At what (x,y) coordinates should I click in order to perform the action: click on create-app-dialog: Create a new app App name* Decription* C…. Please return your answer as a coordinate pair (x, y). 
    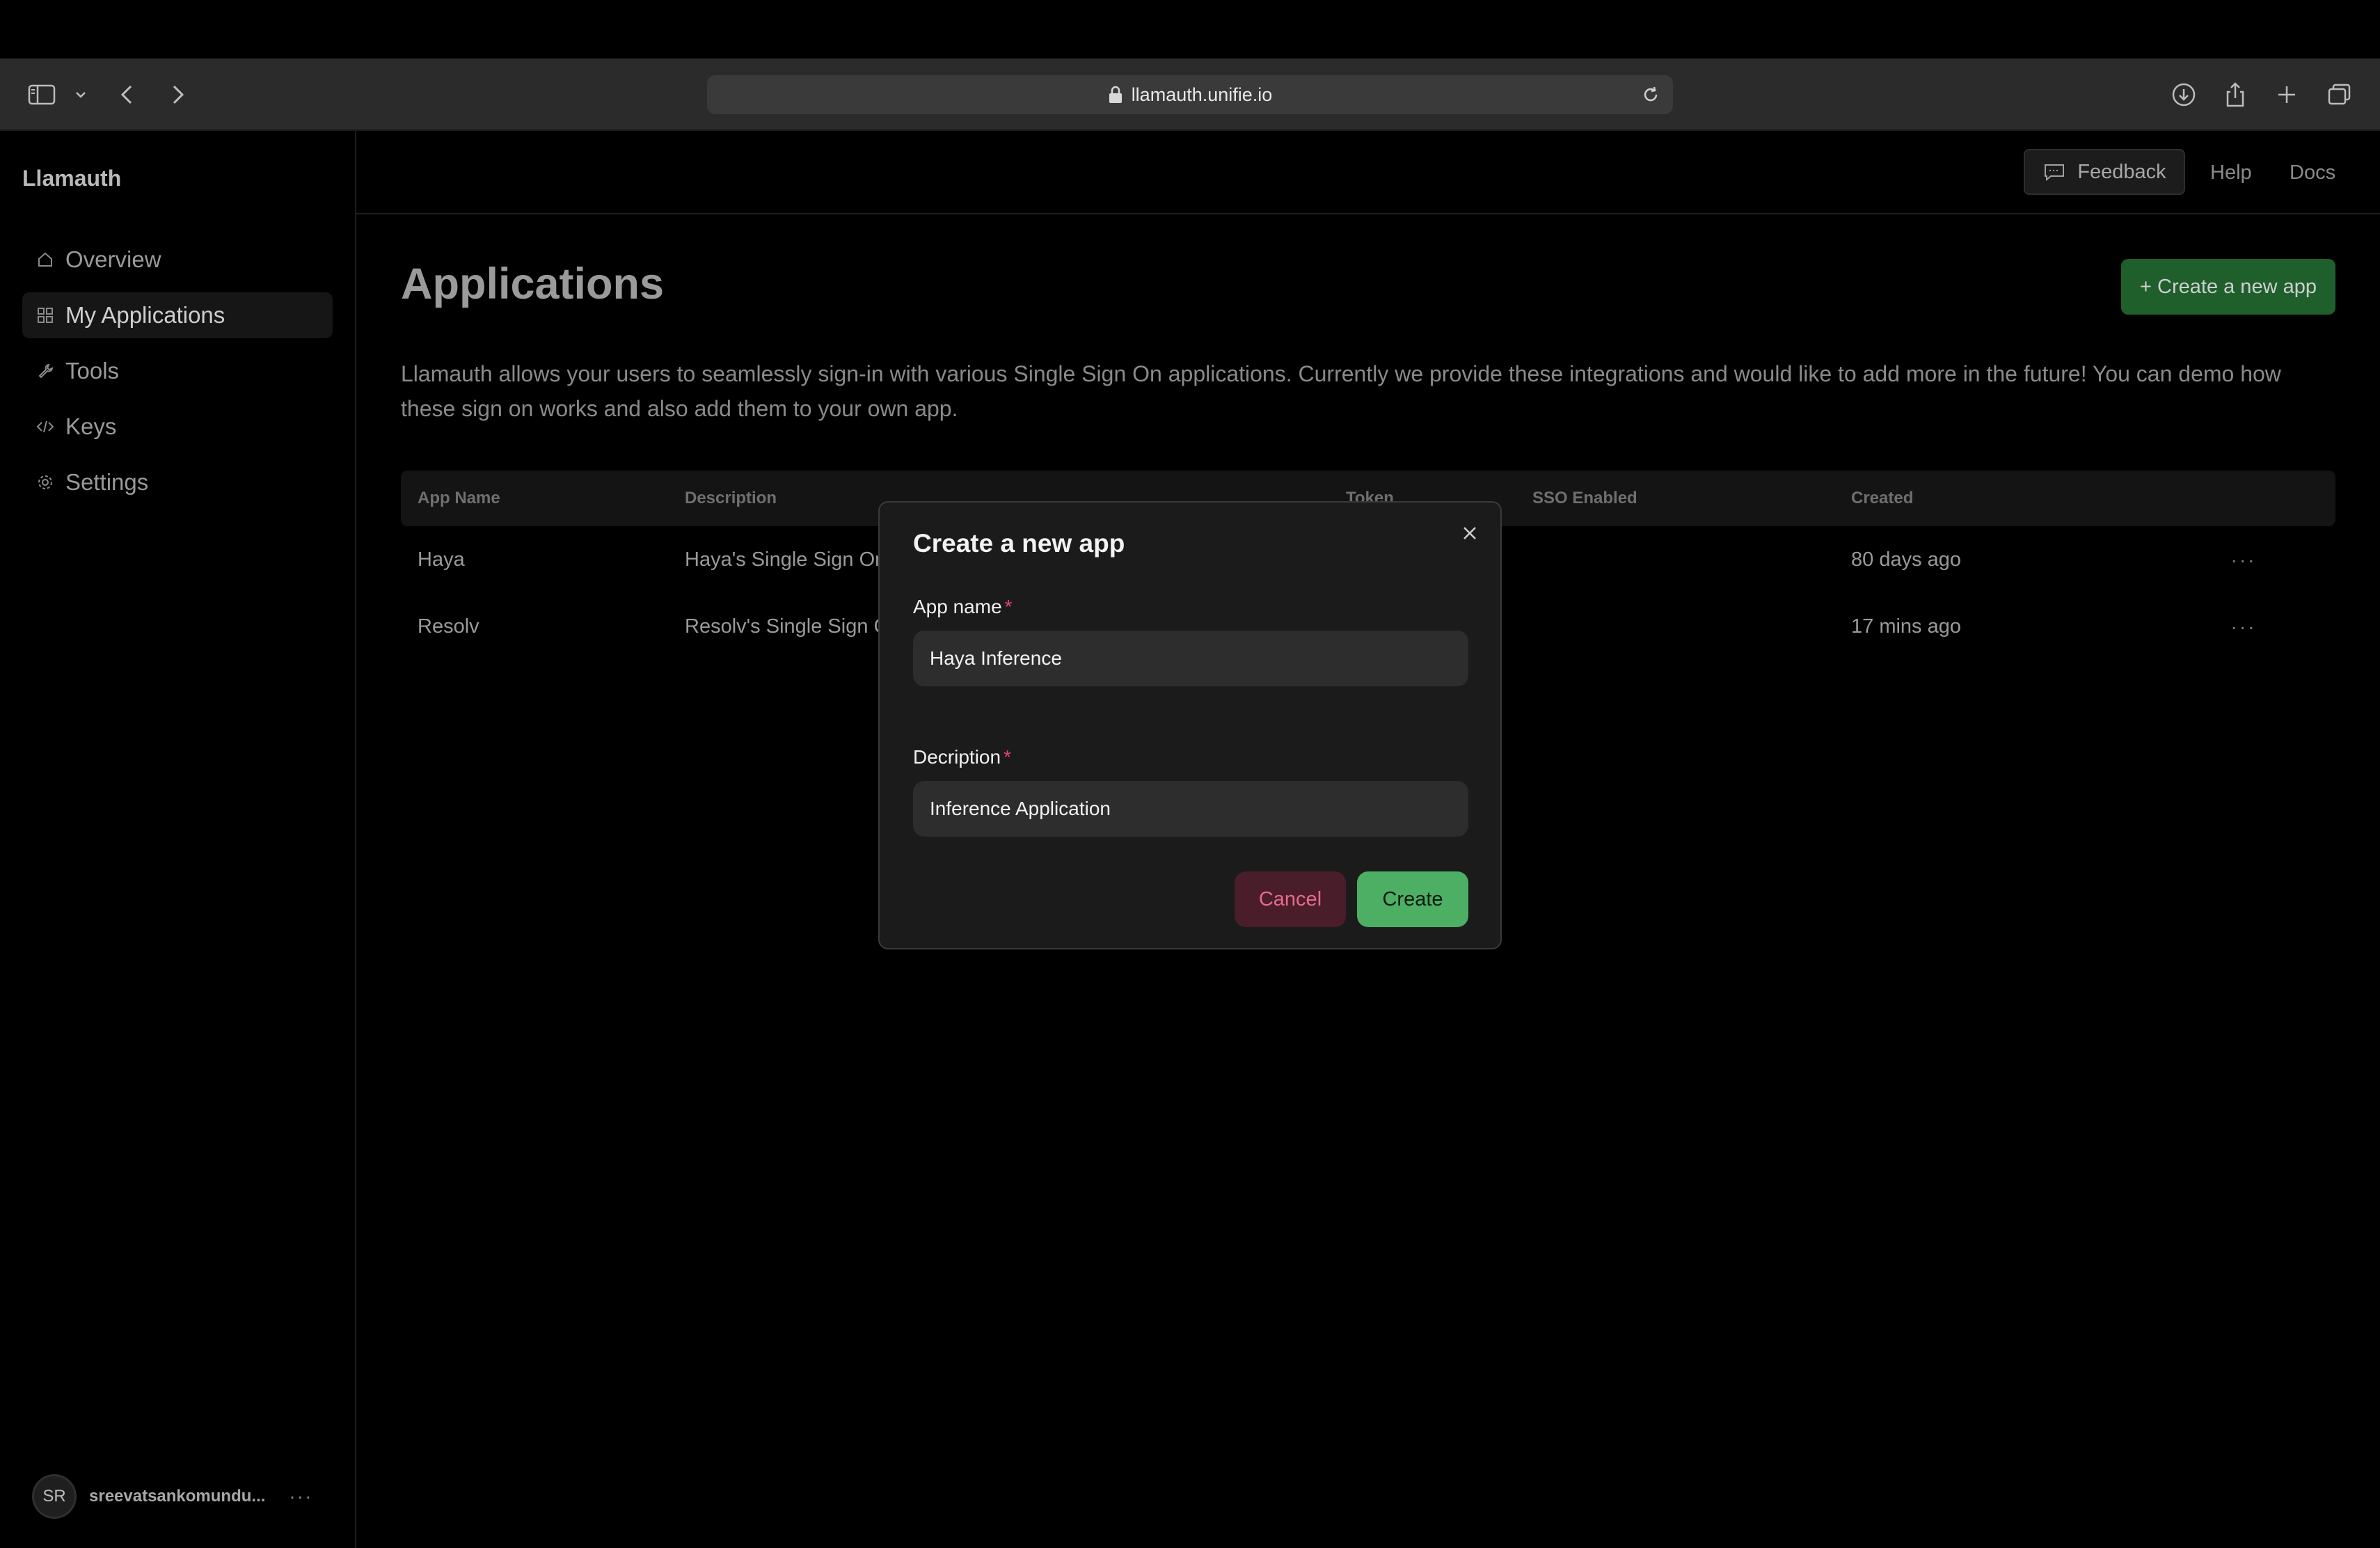
    Looking at the image, I should click on (1190, 725).